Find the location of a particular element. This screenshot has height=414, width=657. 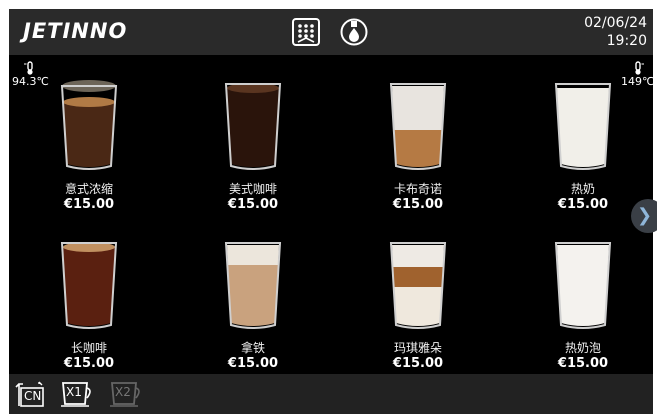

drink-tile-long-coffee: 长咖啡 €15.00 is located at coordinates (89, 300).